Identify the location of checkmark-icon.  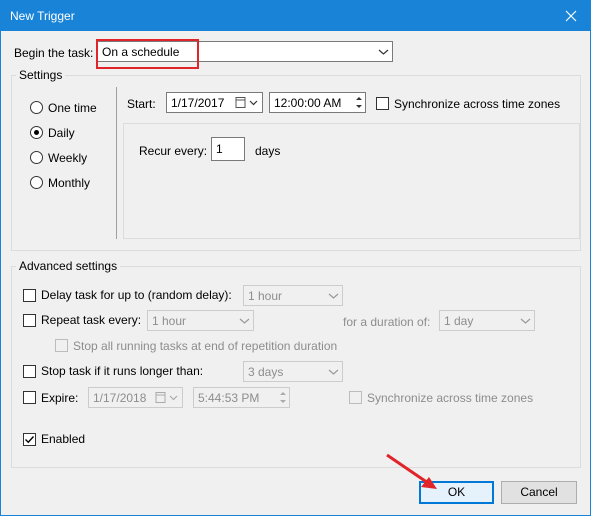
(30, 440).